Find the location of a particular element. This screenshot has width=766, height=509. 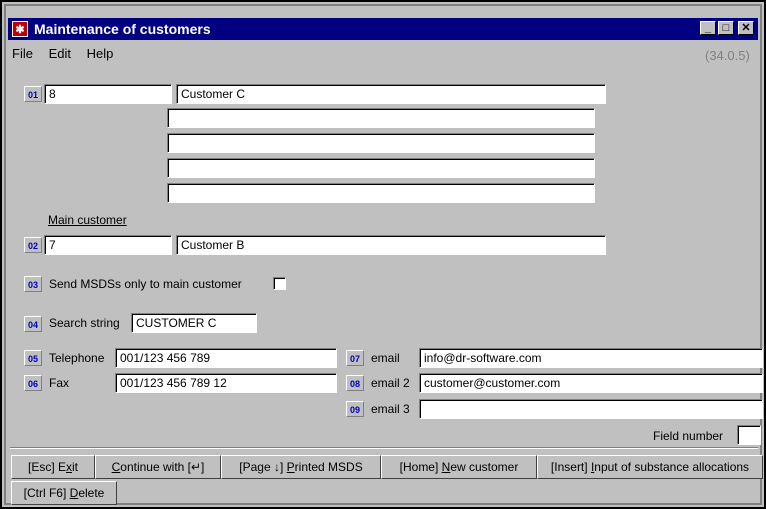

continue-suffix: ontinue with [↵] is located at coordinates (162, 467).